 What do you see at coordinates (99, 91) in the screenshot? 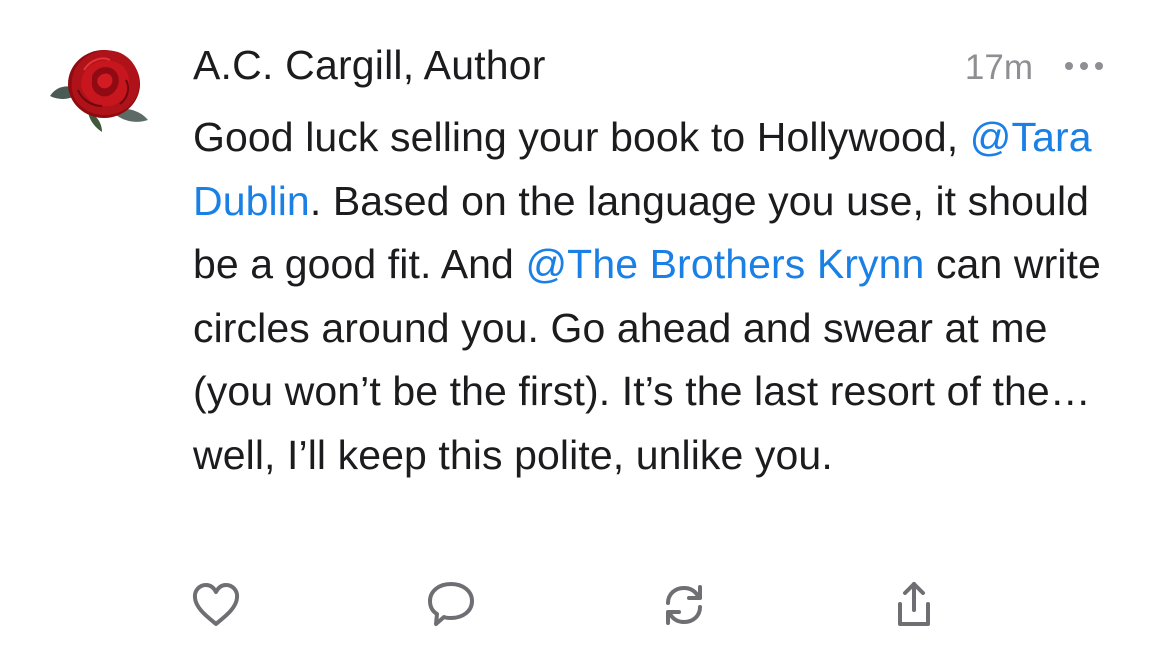
I see `rose-avatar` at bounding box center [99, 91].